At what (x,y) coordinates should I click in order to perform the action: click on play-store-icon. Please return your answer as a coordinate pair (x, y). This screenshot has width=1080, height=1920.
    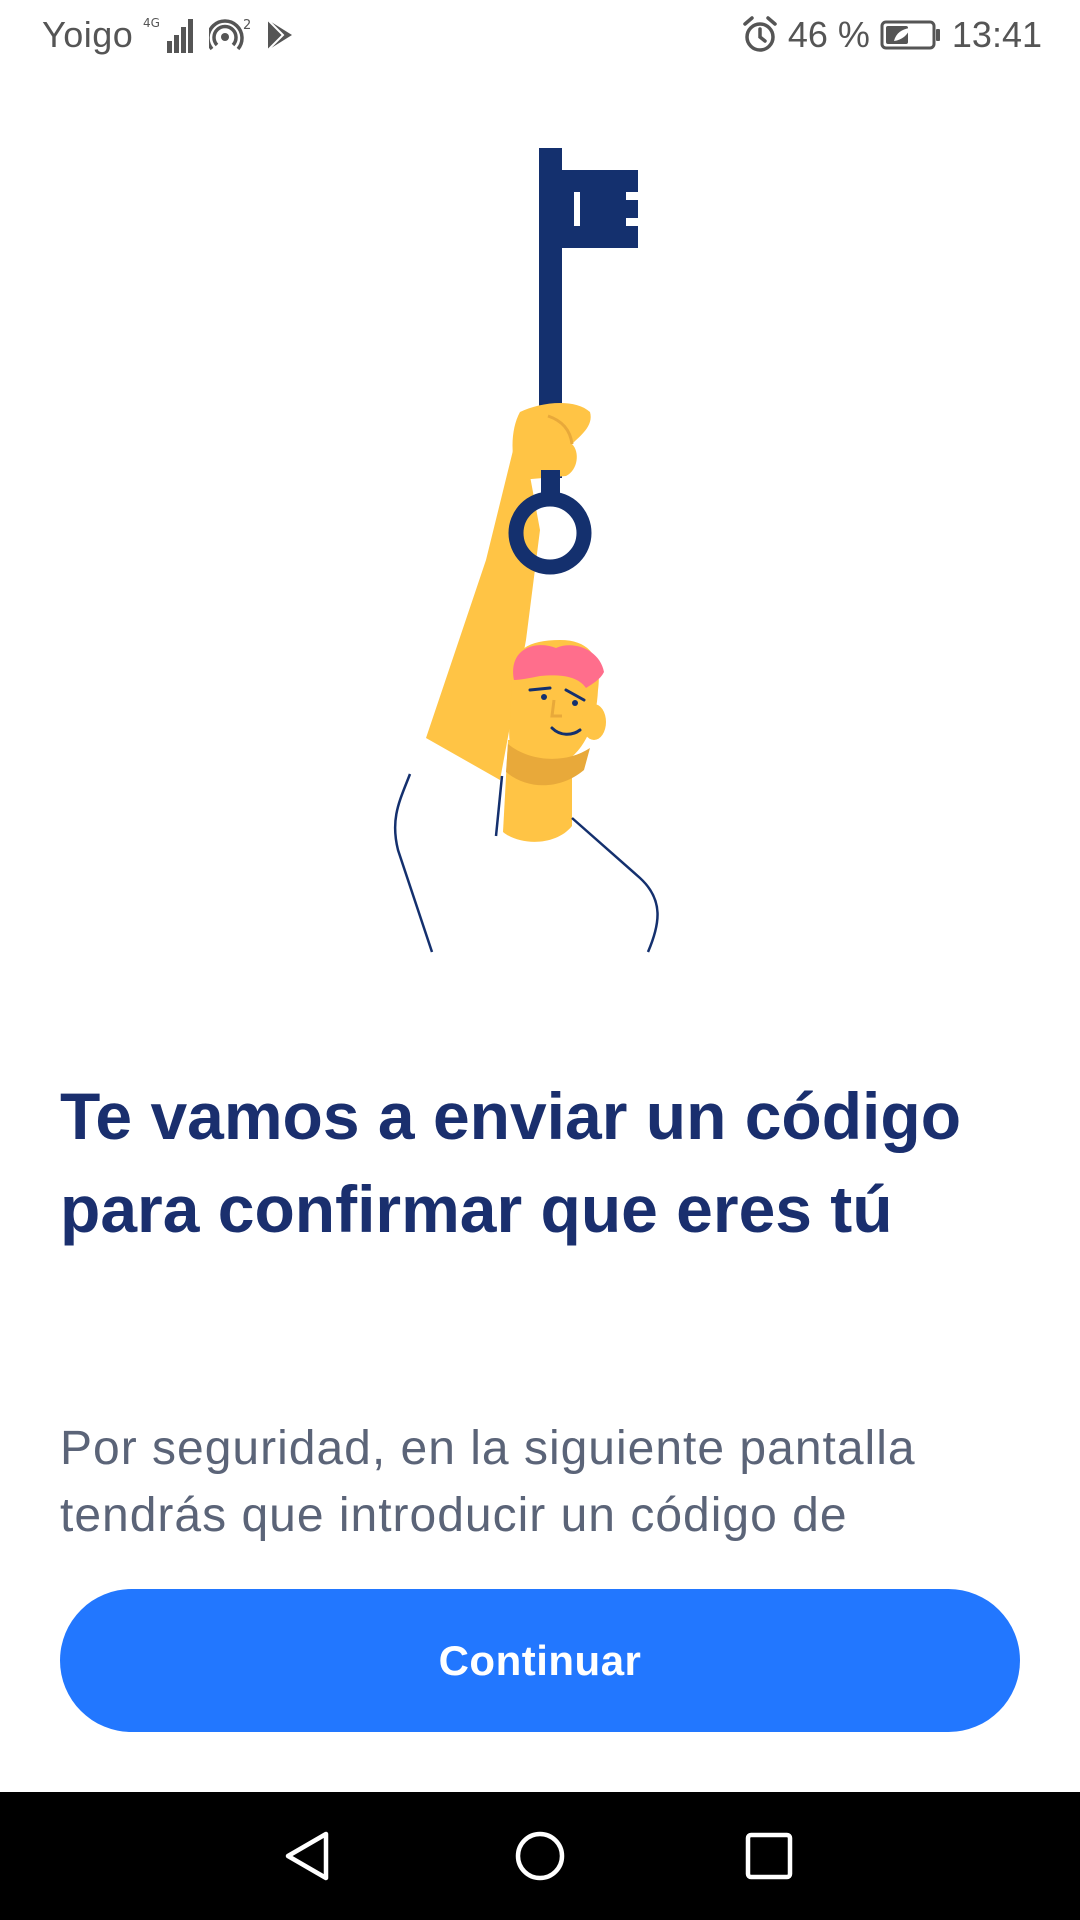
    Looking at the image, I should click on (280, 35).